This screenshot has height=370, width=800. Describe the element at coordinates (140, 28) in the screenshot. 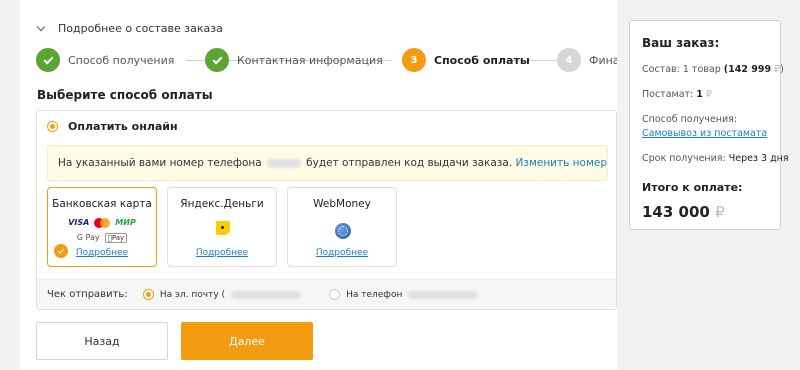

I see `order-details-label: Подробнее о составе заказа` at that location.